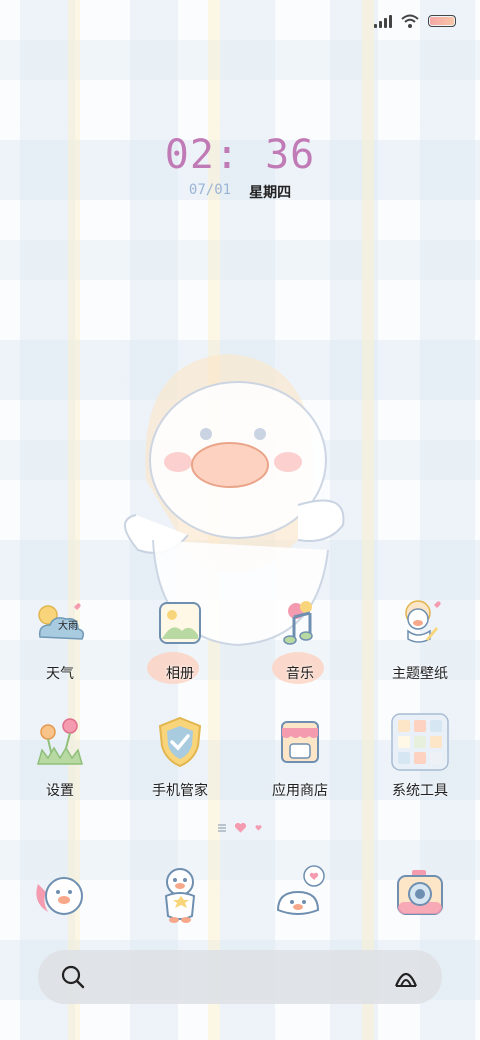  What do you see at coordinates (73, 977) in the screenshot?
I see `search-icon` at bounding box center [73, 977].